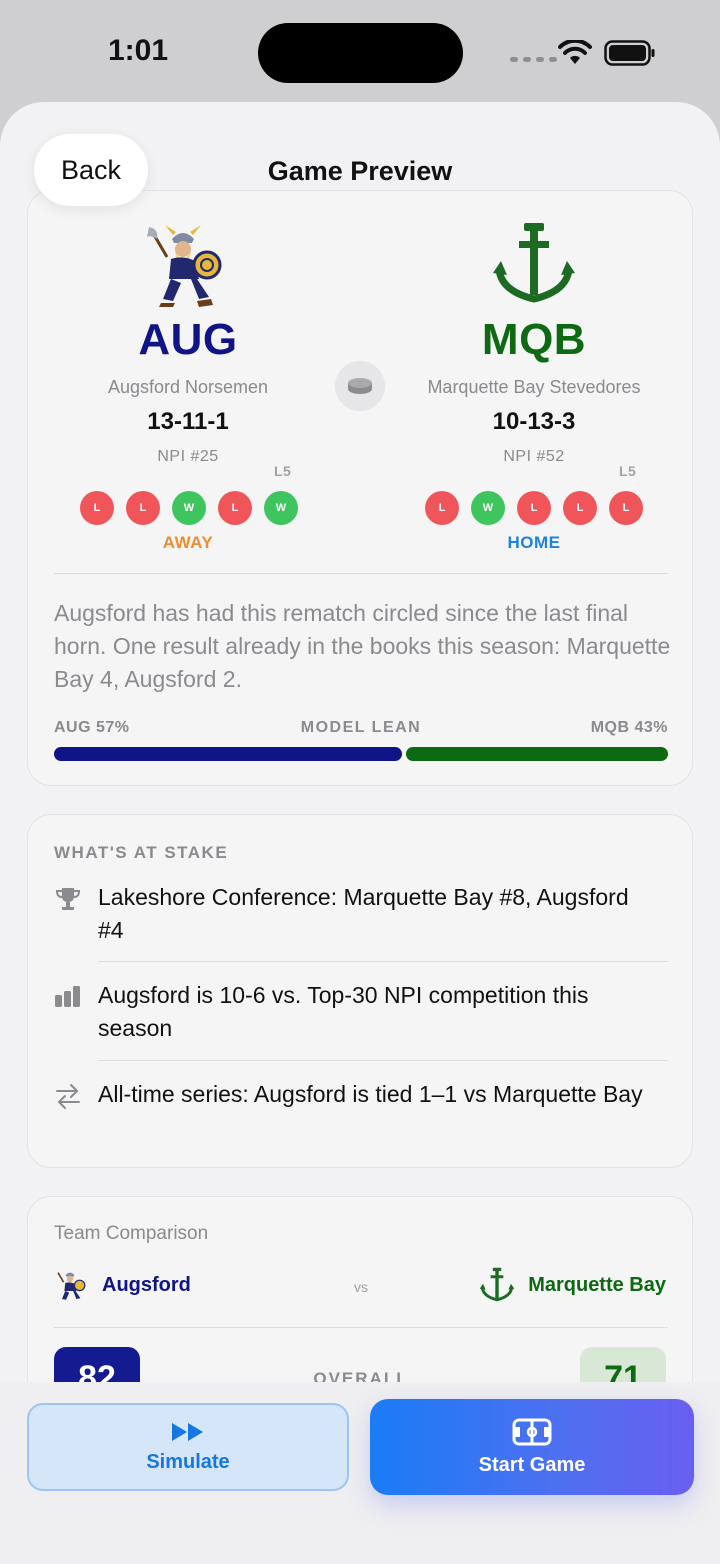 This screenshot has width=720, height=1564. I want to click on back-button: Back, so click(91, 170).